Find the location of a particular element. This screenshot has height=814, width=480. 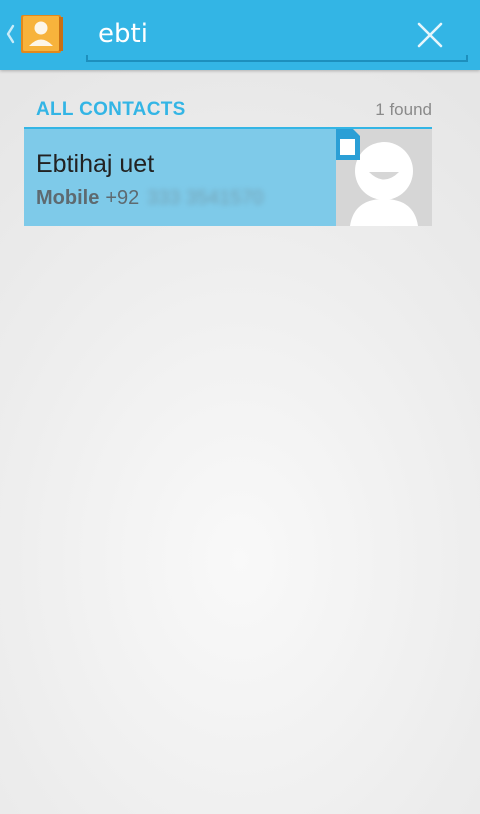

close-icon is located at coordinates (430, 35).